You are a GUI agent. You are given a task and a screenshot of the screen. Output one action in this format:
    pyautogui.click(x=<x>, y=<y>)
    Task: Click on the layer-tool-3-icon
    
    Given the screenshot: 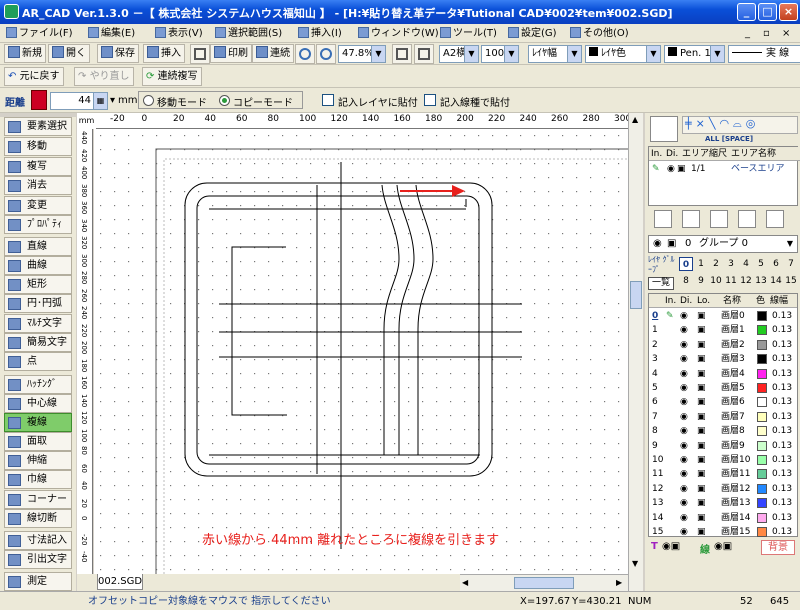 What is the action you would take?
    pyautogui.click(x=719, y=219)
    